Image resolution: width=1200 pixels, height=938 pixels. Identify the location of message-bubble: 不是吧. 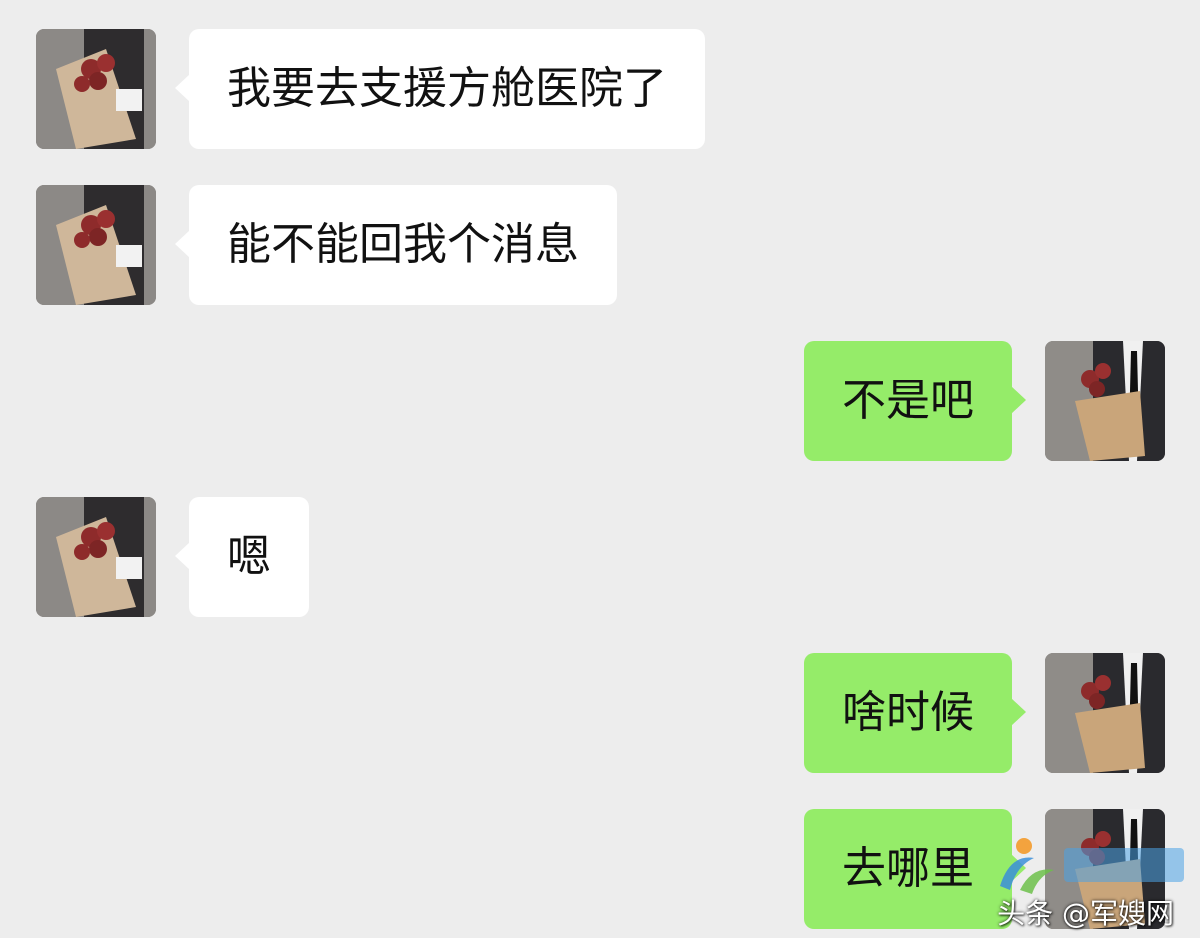
(908, 401).